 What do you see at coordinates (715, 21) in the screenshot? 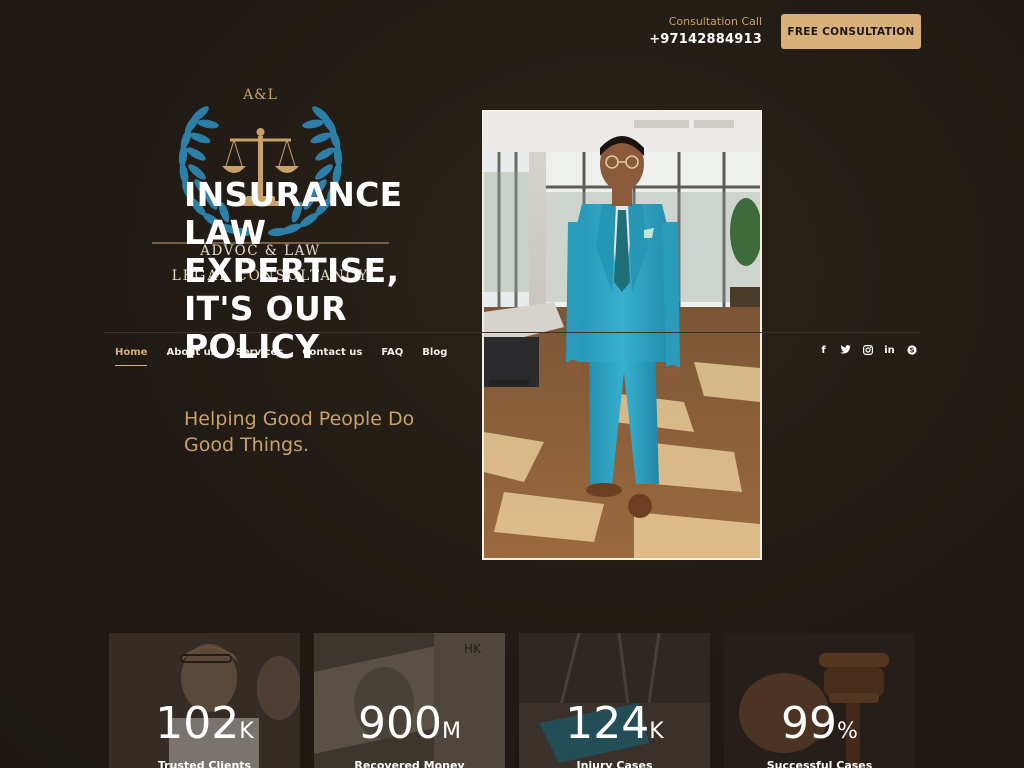
I see `consultation-label: Consultation Call` at bounding box center [715, 21].